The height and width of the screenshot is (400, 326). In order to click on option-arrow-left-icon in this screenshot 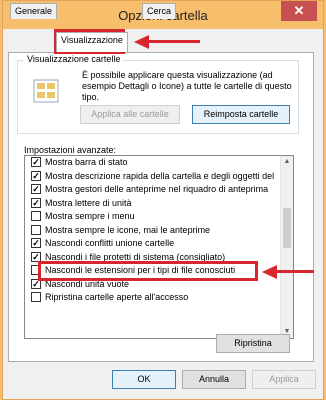, I will do `click(269, 272)`.